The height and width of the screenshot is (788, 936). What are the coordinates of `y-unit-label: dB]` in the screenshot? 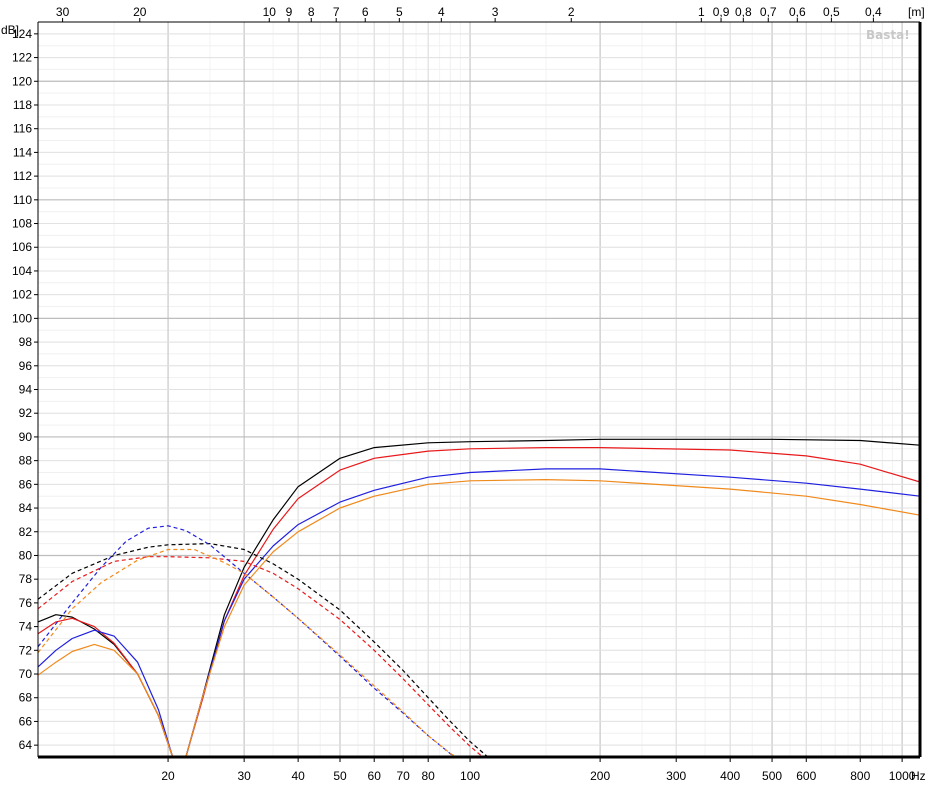 It's located at (10, 30).